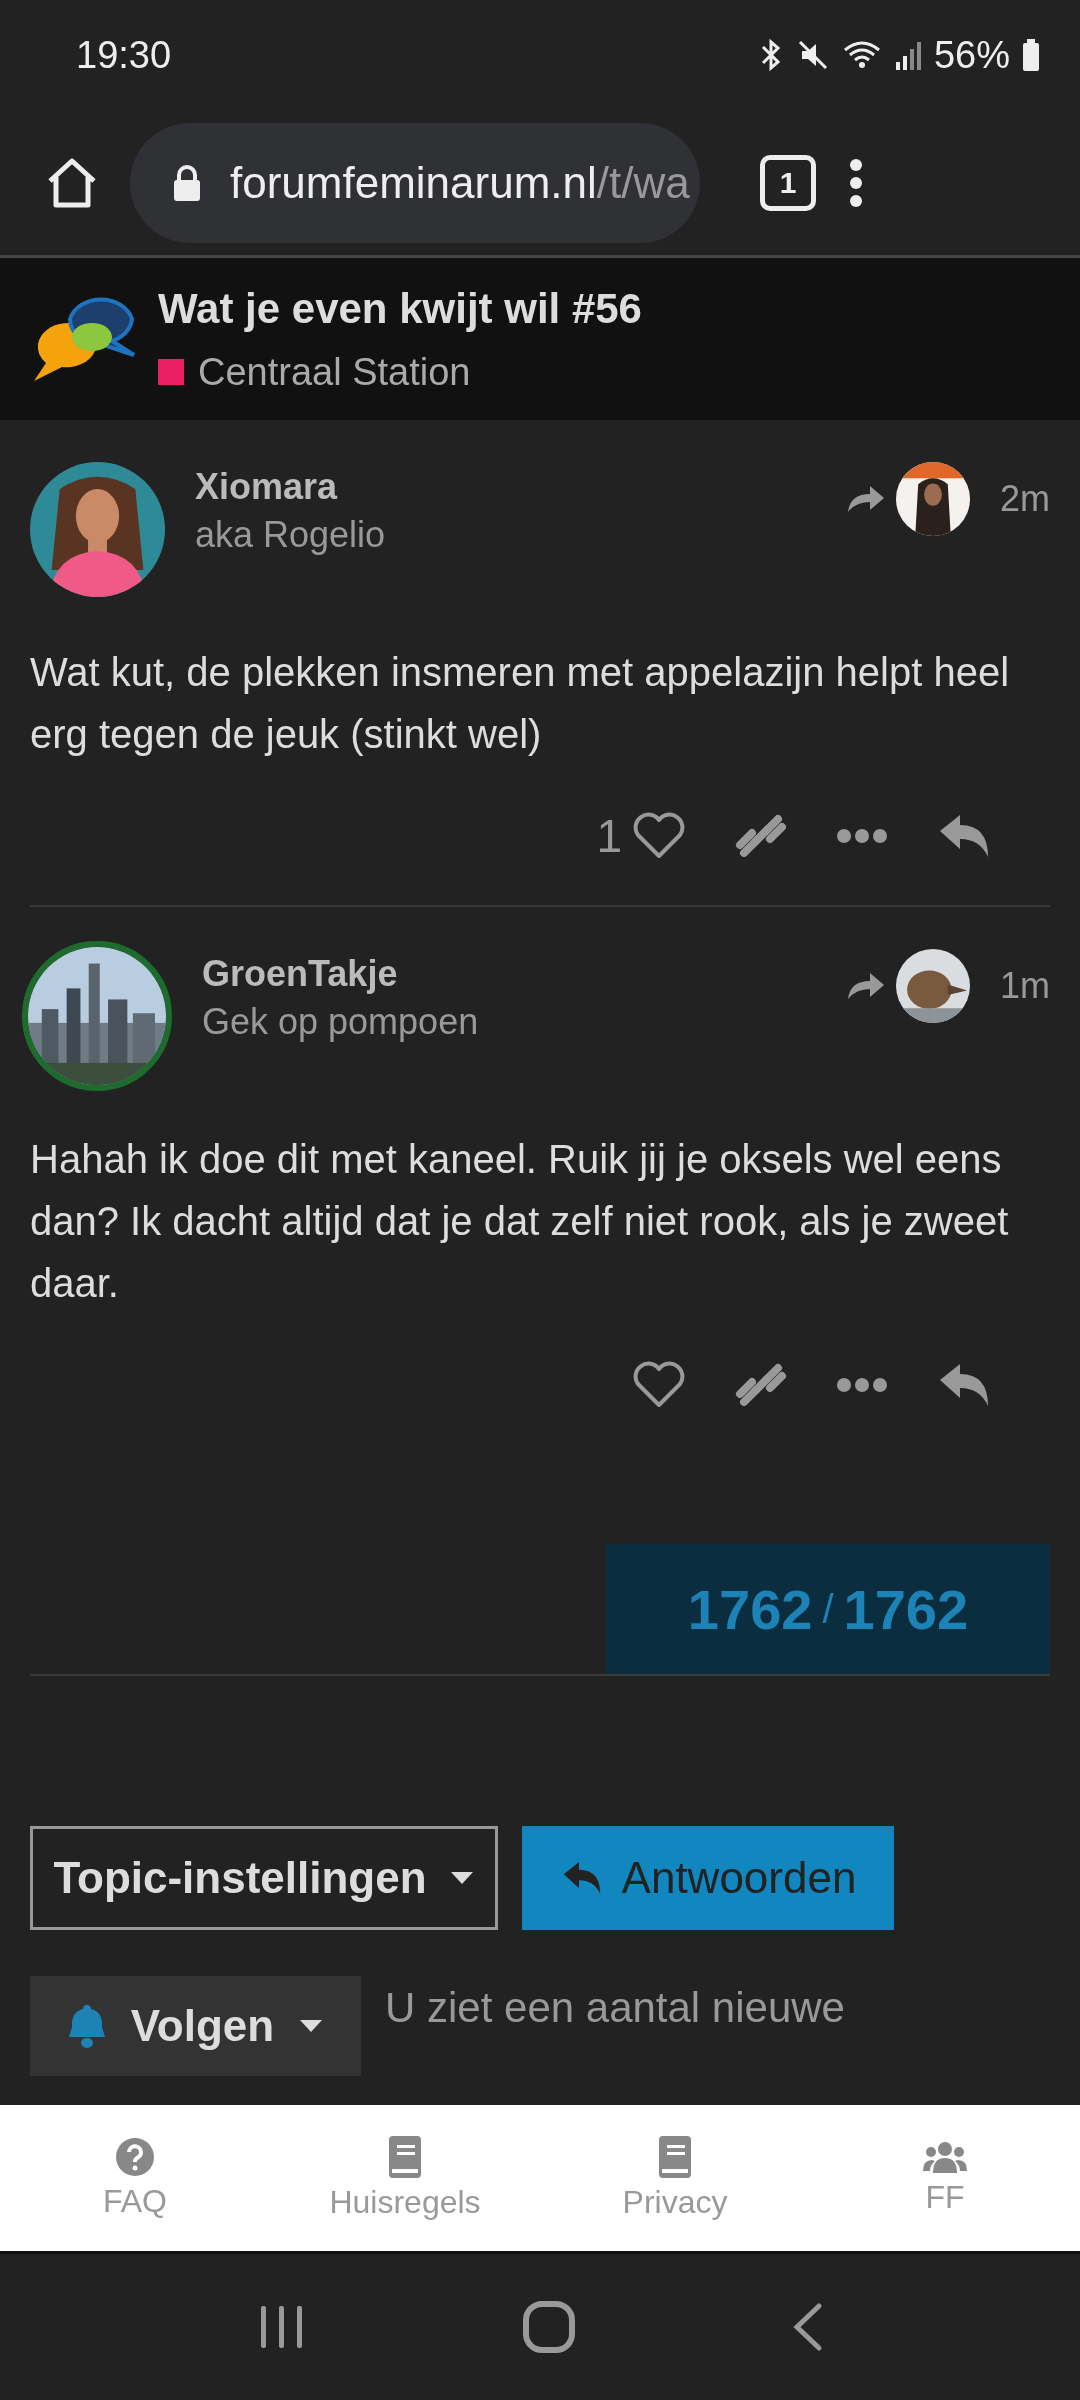 The width and height of the screenshot is (1080, 2400). Describe the element at coordinates (290, 487) in the screenshot. I see `username: Xiomara` at that location.